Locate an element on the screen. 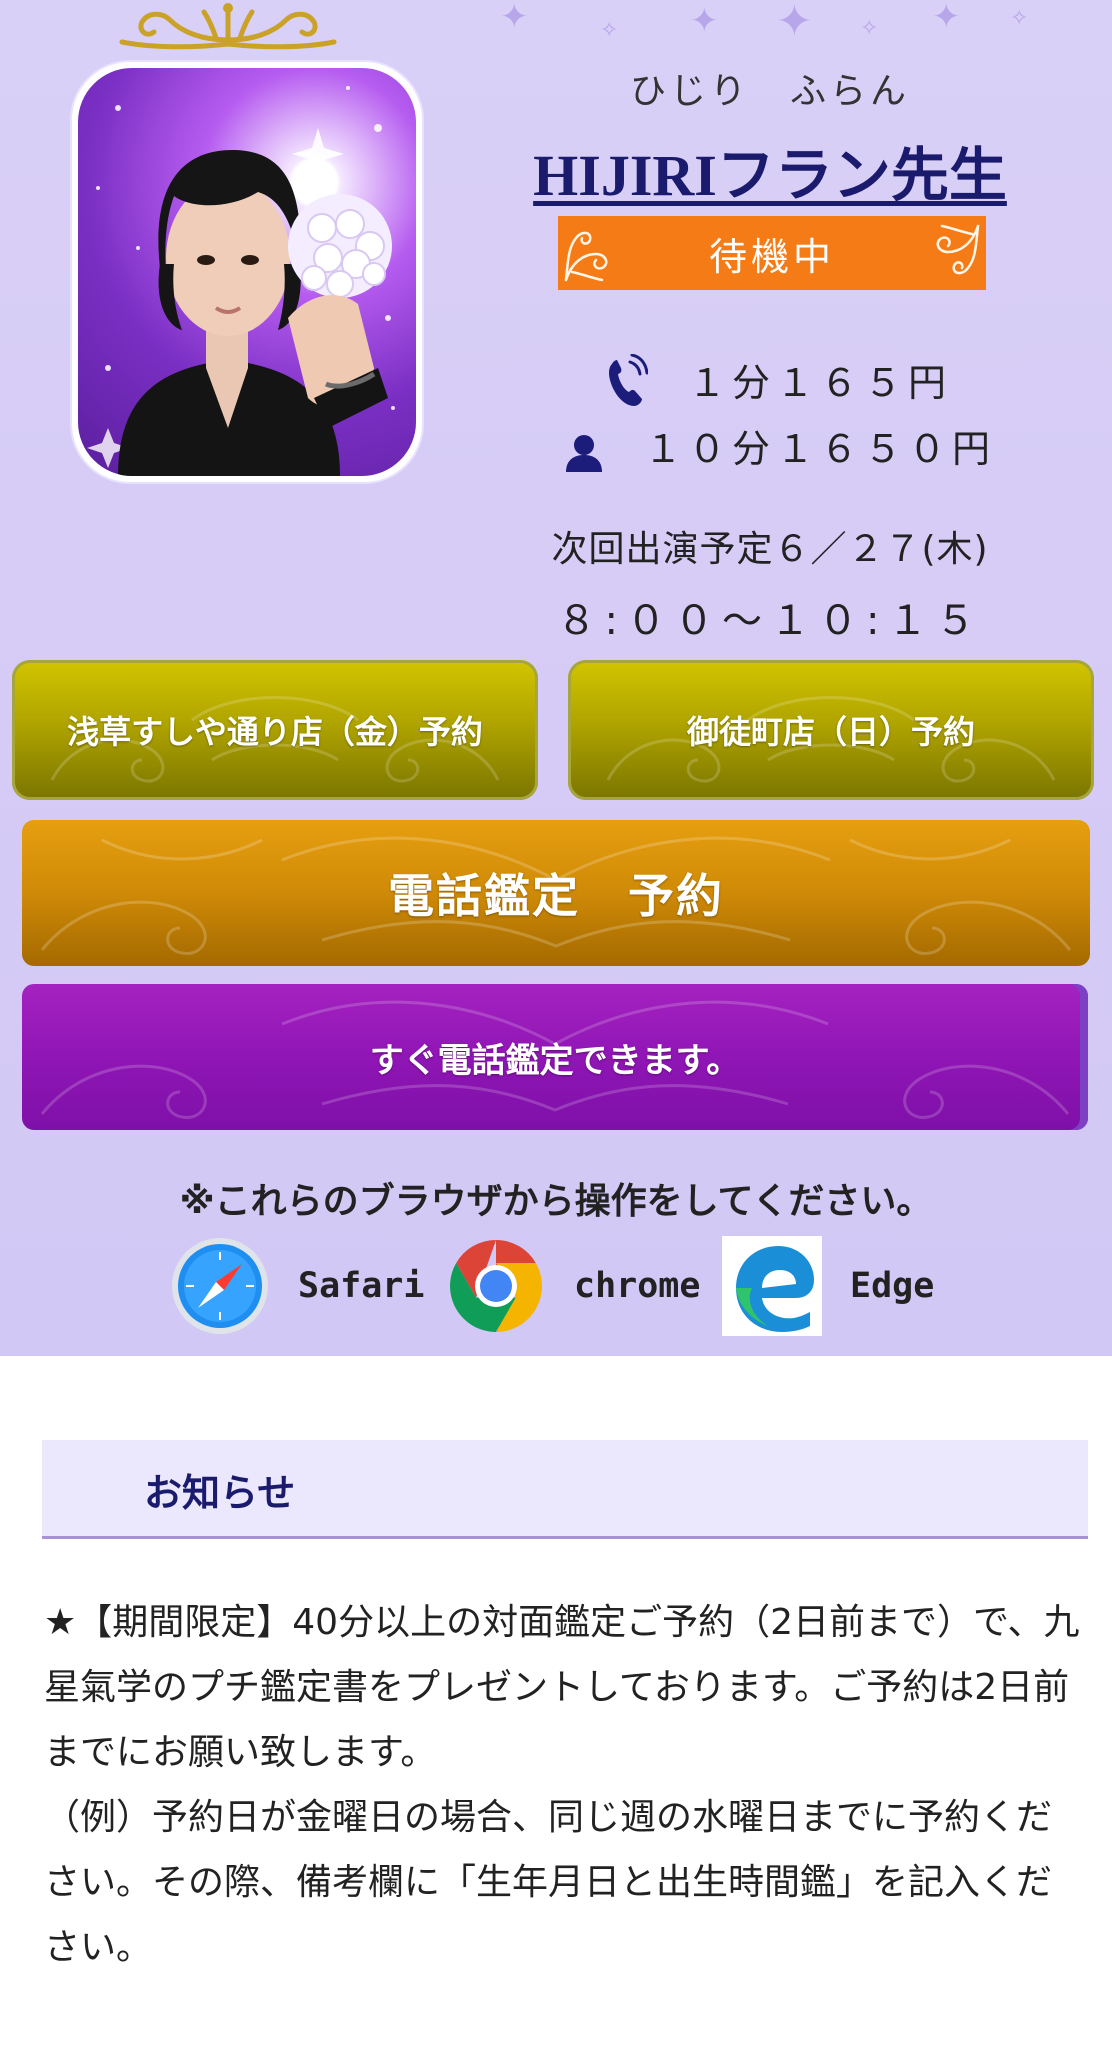 Image resolution: width=1112 pixels, height=2048 pixels. phone-reading-reservation-label: 電話鑑定 予約 is located at coordinates (556, 896).